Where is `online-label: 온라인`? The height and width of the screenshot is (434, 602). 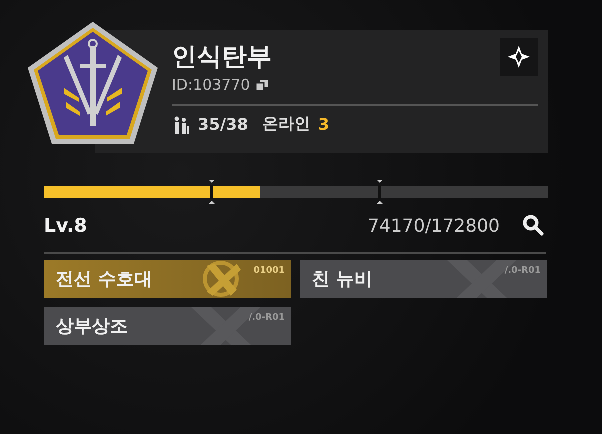
online-label: 온라인 is located at coordinates (286, 124).